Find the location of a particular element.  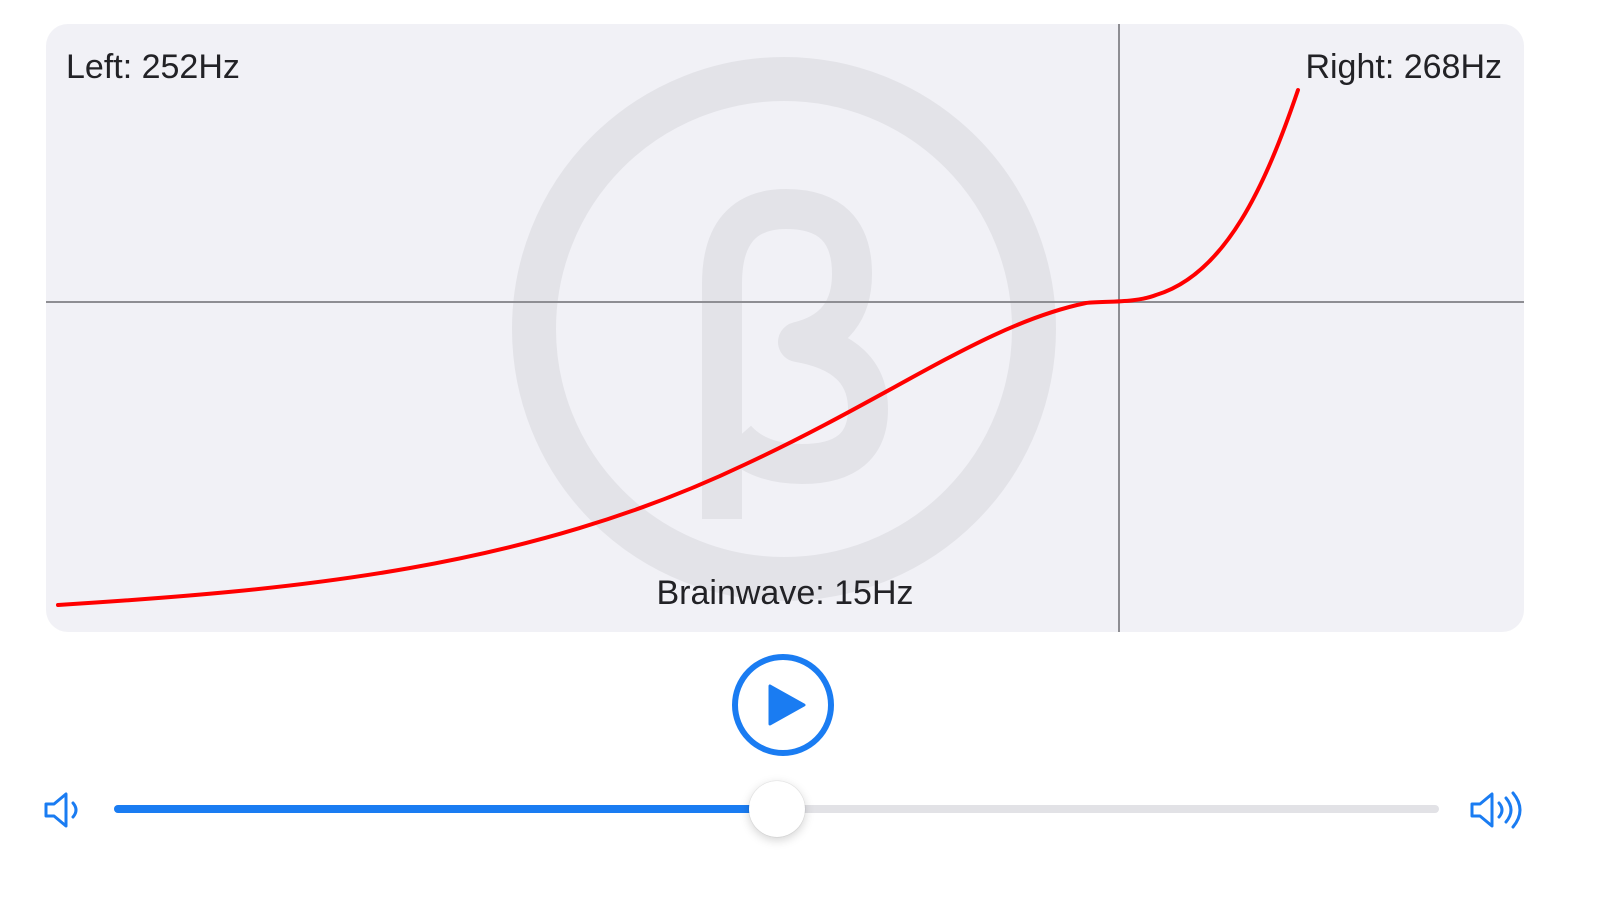

slider-thumb is located at coordinates (776, 809).